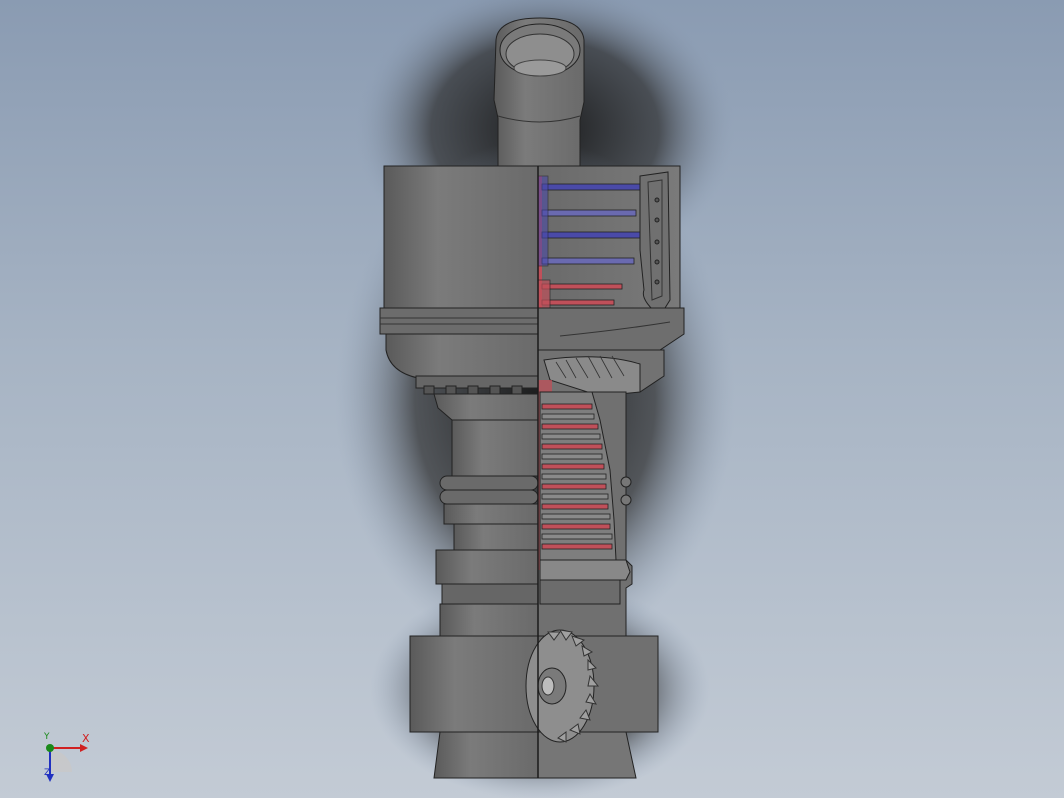  Describe the element at coordinates (71, 758) in the screenshot. I see `axis-triad: X Y Z` at that location.